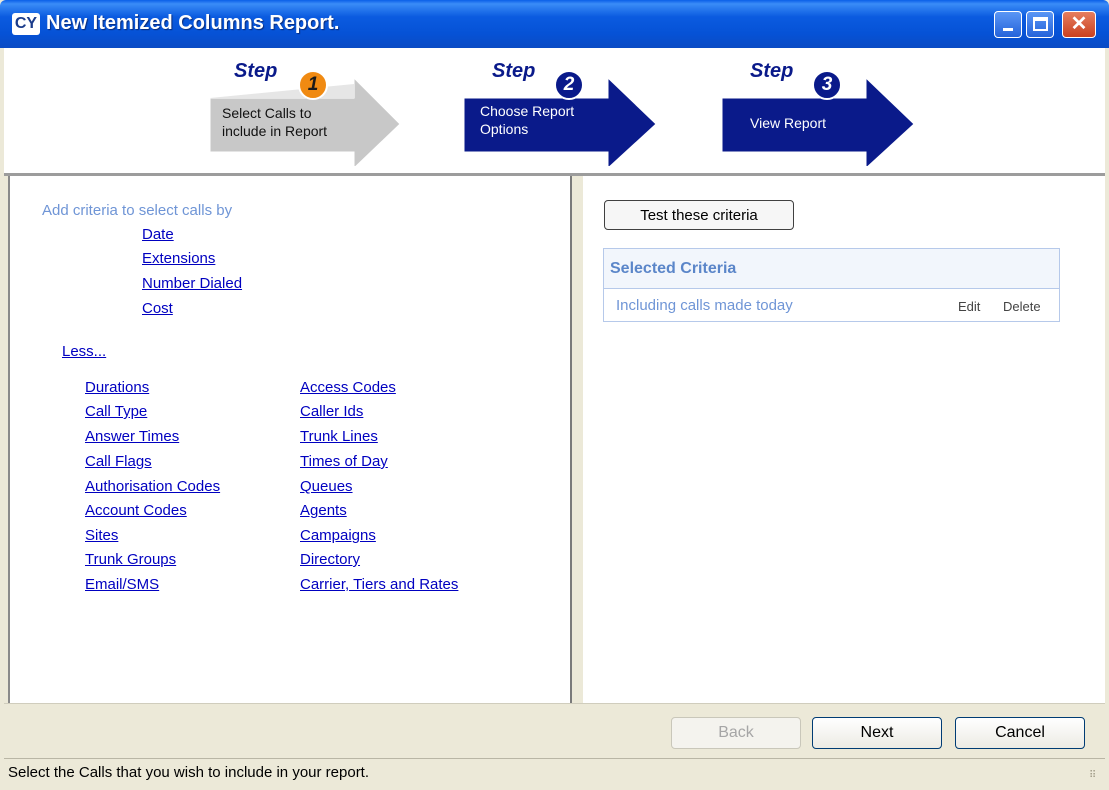 Image resolution: width=1109 pixels, height=790 pixels. What do you see at coordinates (527, 111) in the screenshot?
I see `step-2-label-line1: Choose Report` at bounding box center [527, 111].